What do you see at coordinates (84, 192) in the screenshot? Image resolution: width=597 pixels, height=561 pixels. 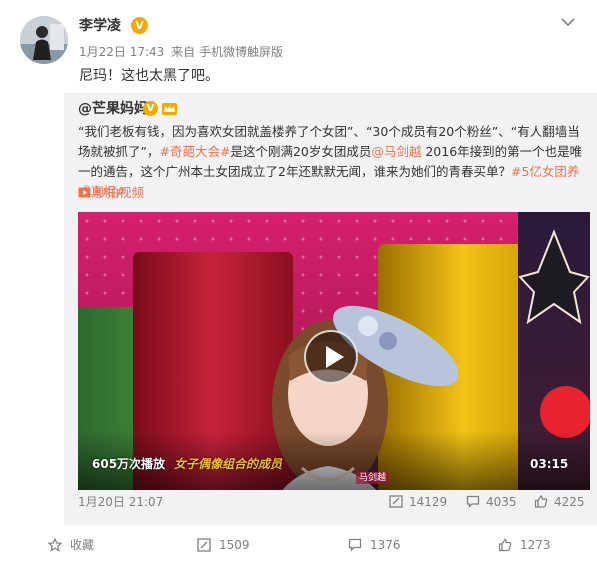 I see `video-icon` at bounding box center [84, 192].